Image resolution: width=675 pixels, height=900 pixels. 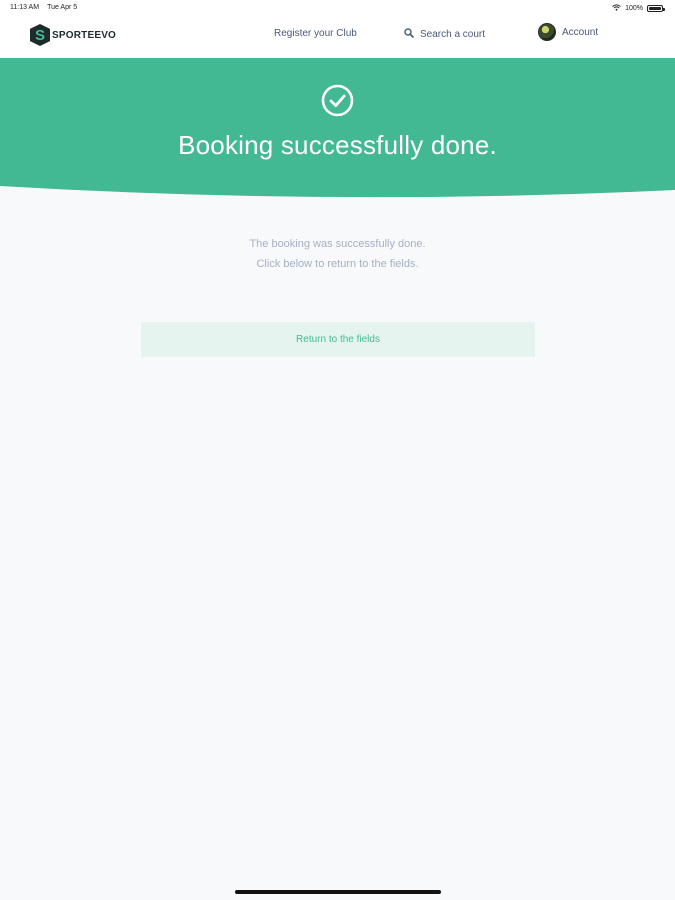 I want to click on account-label: Account, so click(x=580, y=32).